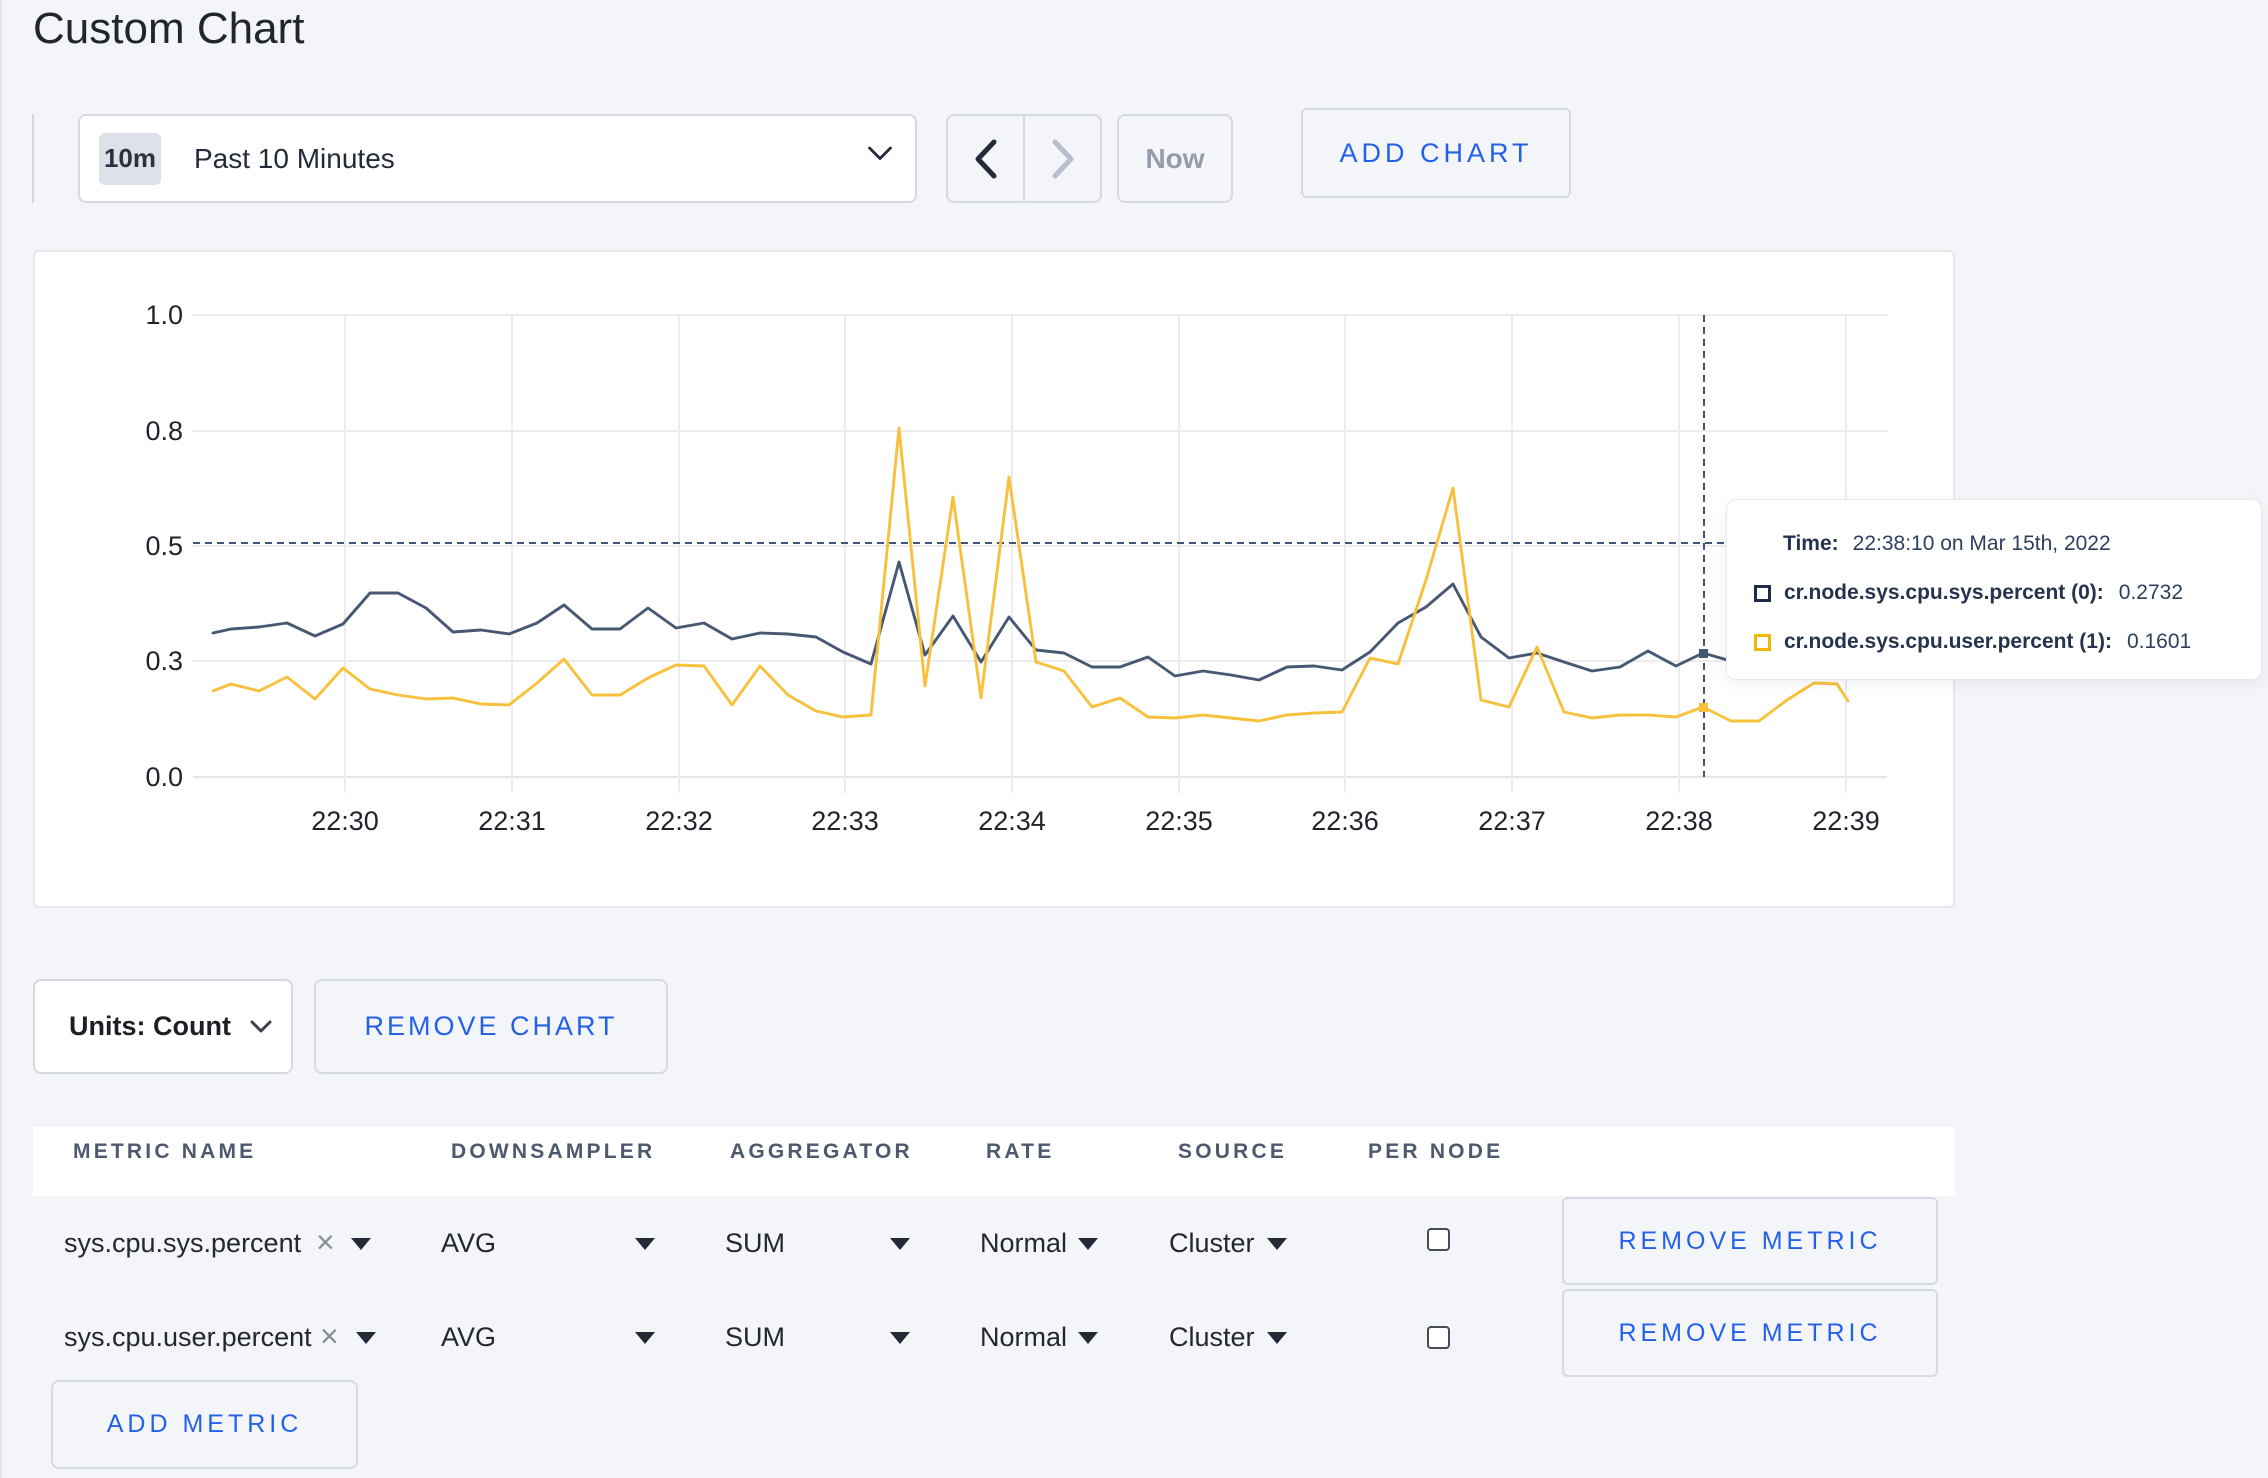 The height and width of the screenshot is (1478, 2268). I want to click on svg-text: 22:33, so click(845, 821).